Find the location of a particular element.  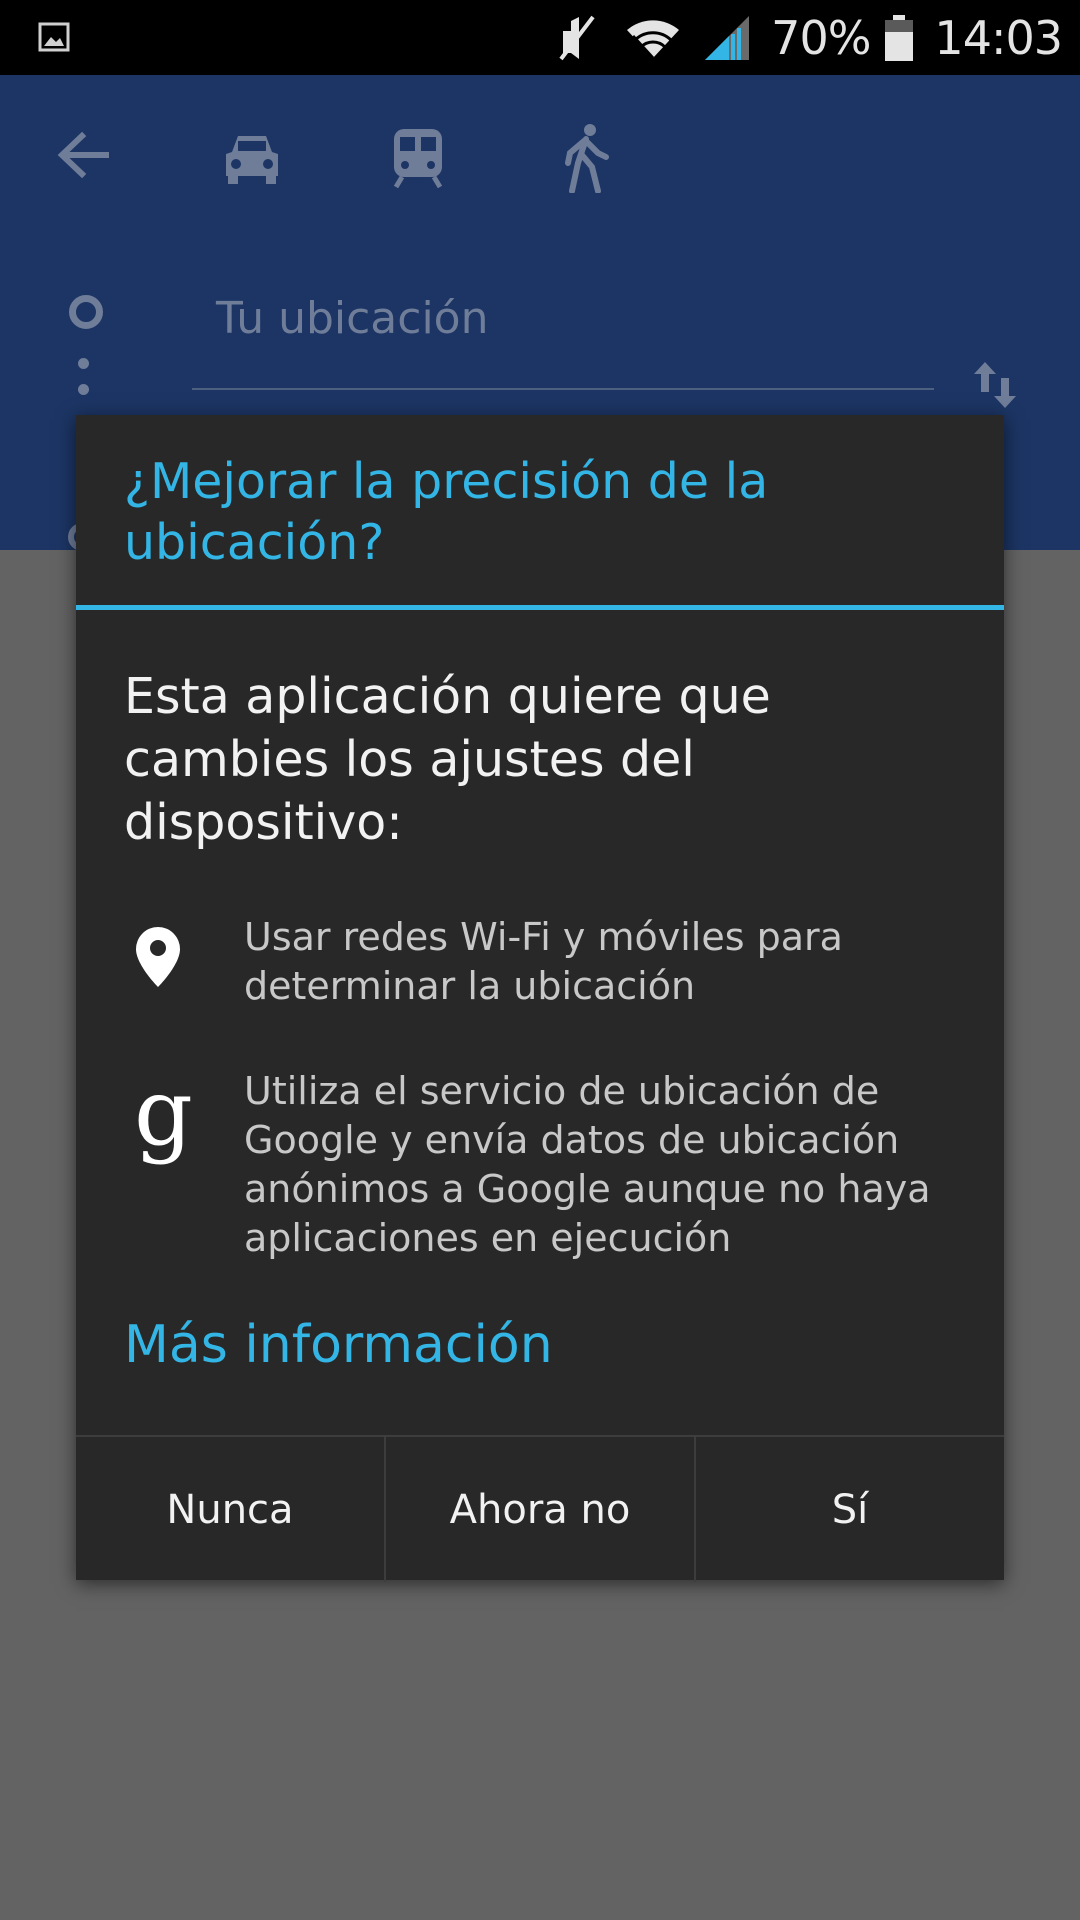

origin-input-text: Tu ubicación is located at coordinates (352, 318).